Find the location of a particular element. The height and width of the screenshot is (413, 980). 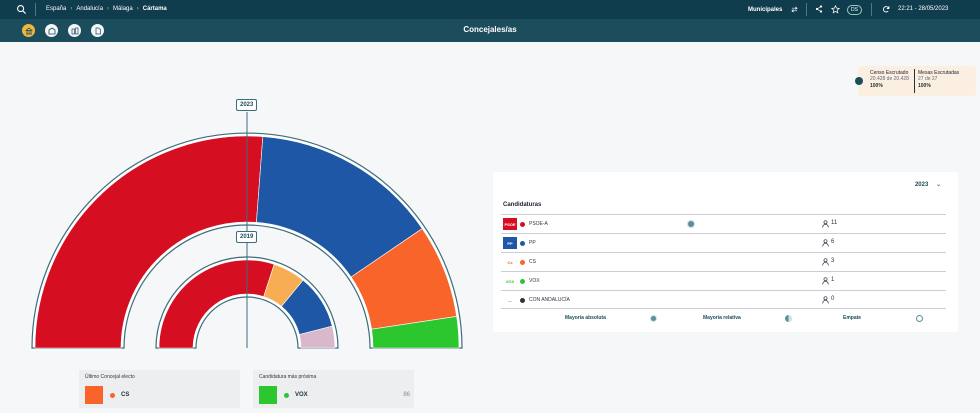

party-logo: VOX is located at coordinates (510, 281).